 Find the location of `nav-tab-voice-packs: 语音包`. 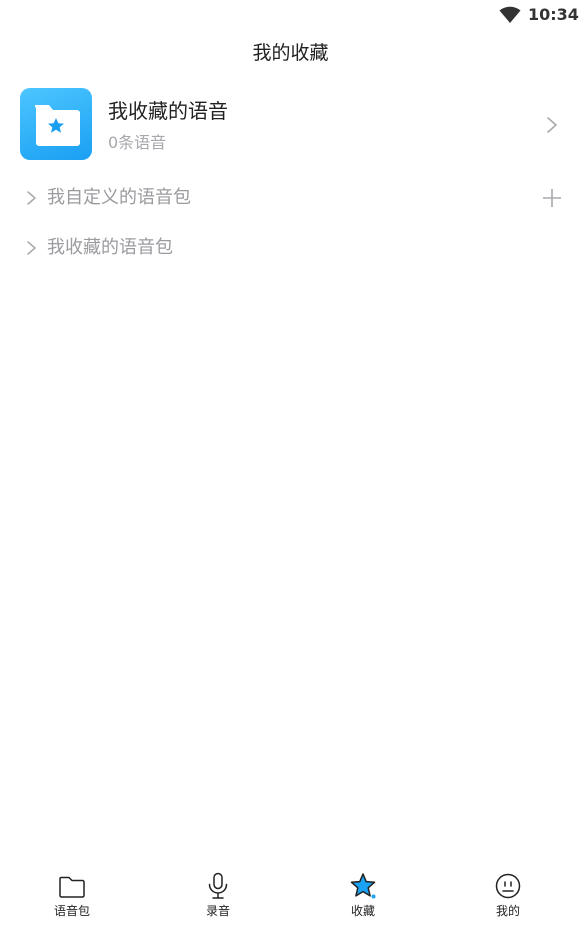

nav-tab-voice-packs: 语音包 is located at coordinates (72, 898).